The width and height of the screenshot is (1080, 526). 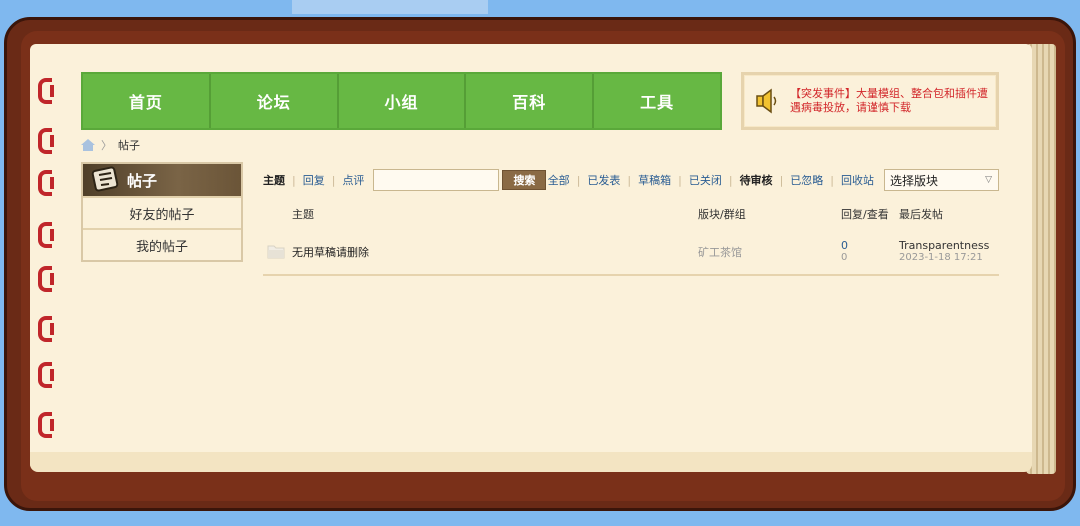 What do you see at coordinates (857, 180) in the screenshot?
I see `filter-recycle-bin: 回收站` at bounding box center [857, 180].